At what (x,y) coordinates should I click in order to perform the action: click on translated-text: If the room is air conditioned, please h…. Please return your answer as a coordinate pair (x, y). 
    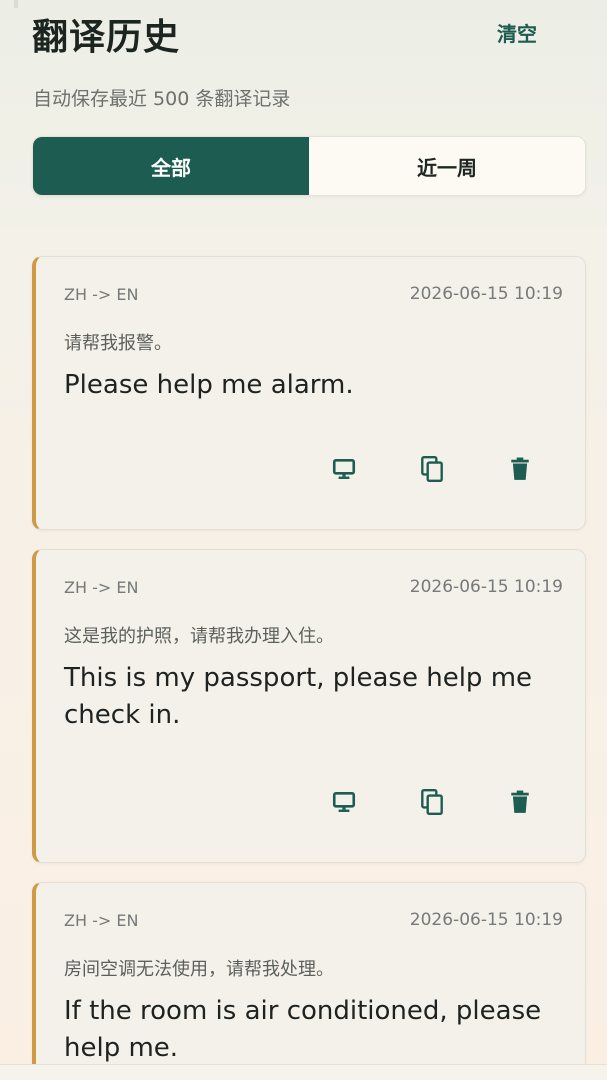
    Looking at the image, I should click on (303, 1029).